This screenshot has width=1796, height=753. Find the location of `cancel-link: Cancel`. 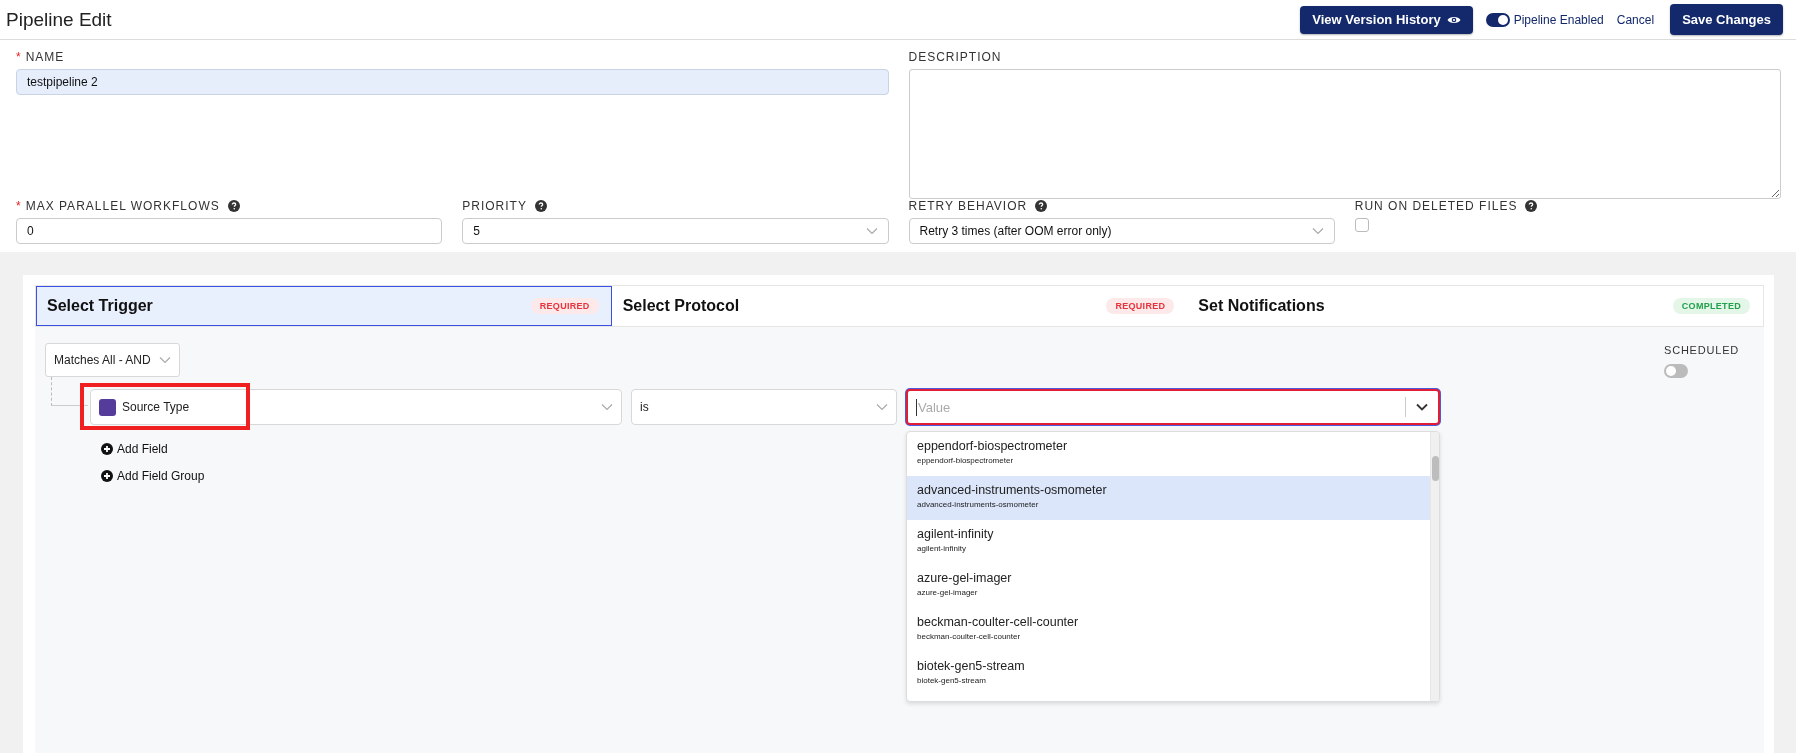

cancel-link: Cancel is located at coordinates (1635, 19).